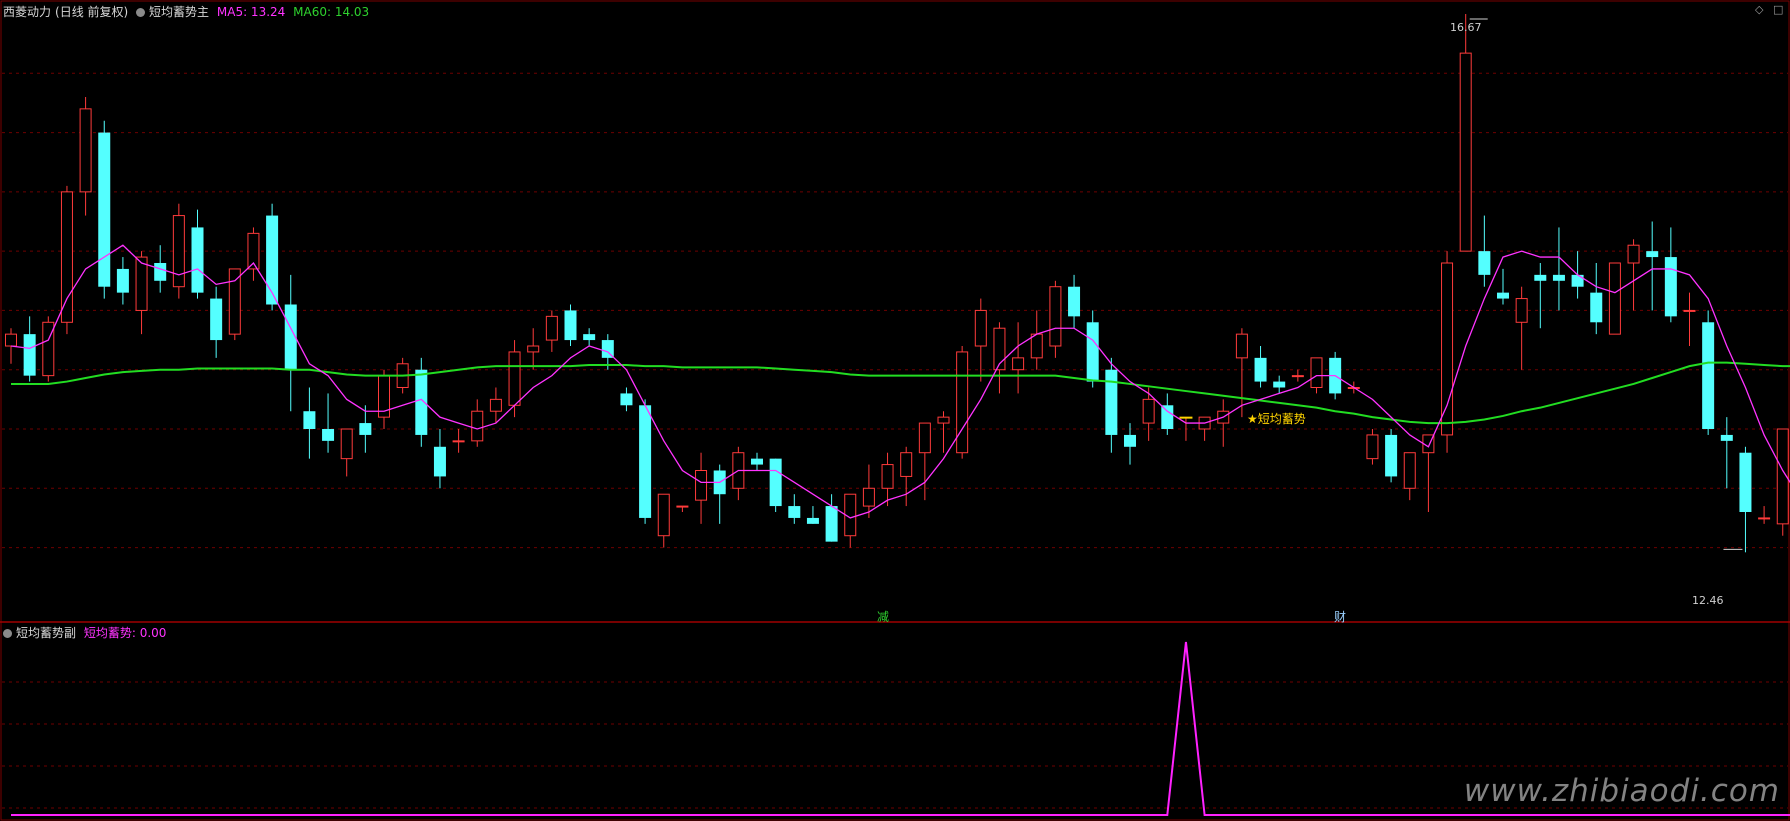  I want to click on watermark-text: www.zhibiaodi.com, so click(1621, 791).